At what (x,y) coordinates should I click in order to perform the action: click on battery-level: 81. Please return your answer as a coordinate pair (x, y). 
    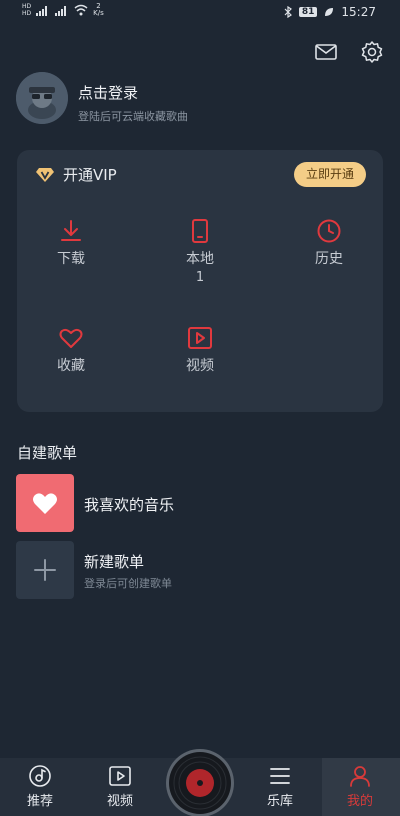
    Looking at the image, I should click on (308, 12).